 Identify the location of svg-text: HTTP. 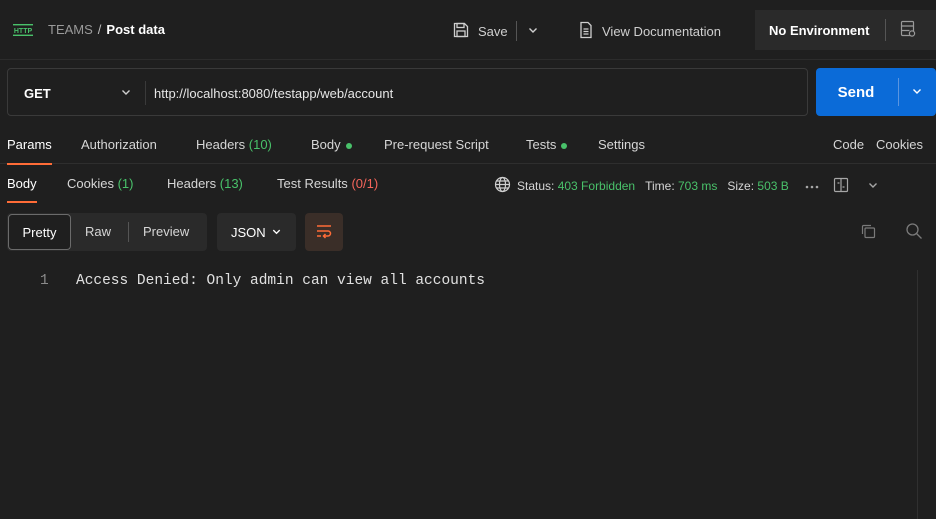
(23, 31).